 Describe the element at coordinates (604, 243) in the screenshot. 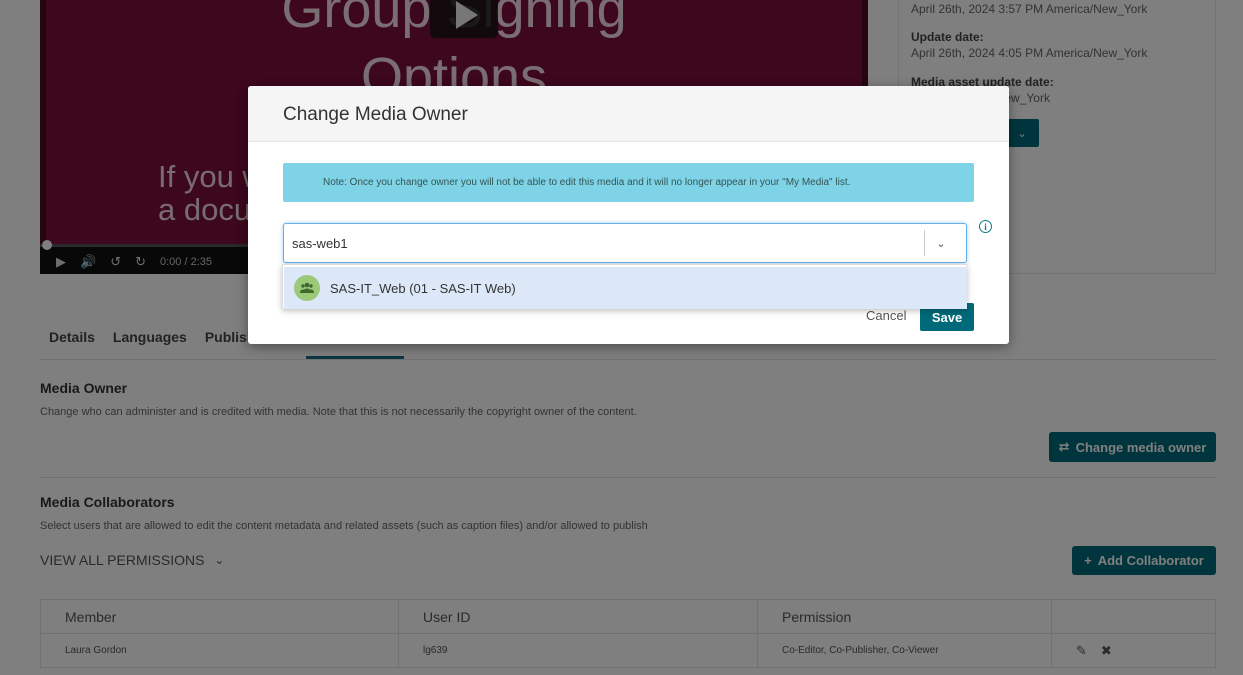

I see `owner-search-input` at that location.